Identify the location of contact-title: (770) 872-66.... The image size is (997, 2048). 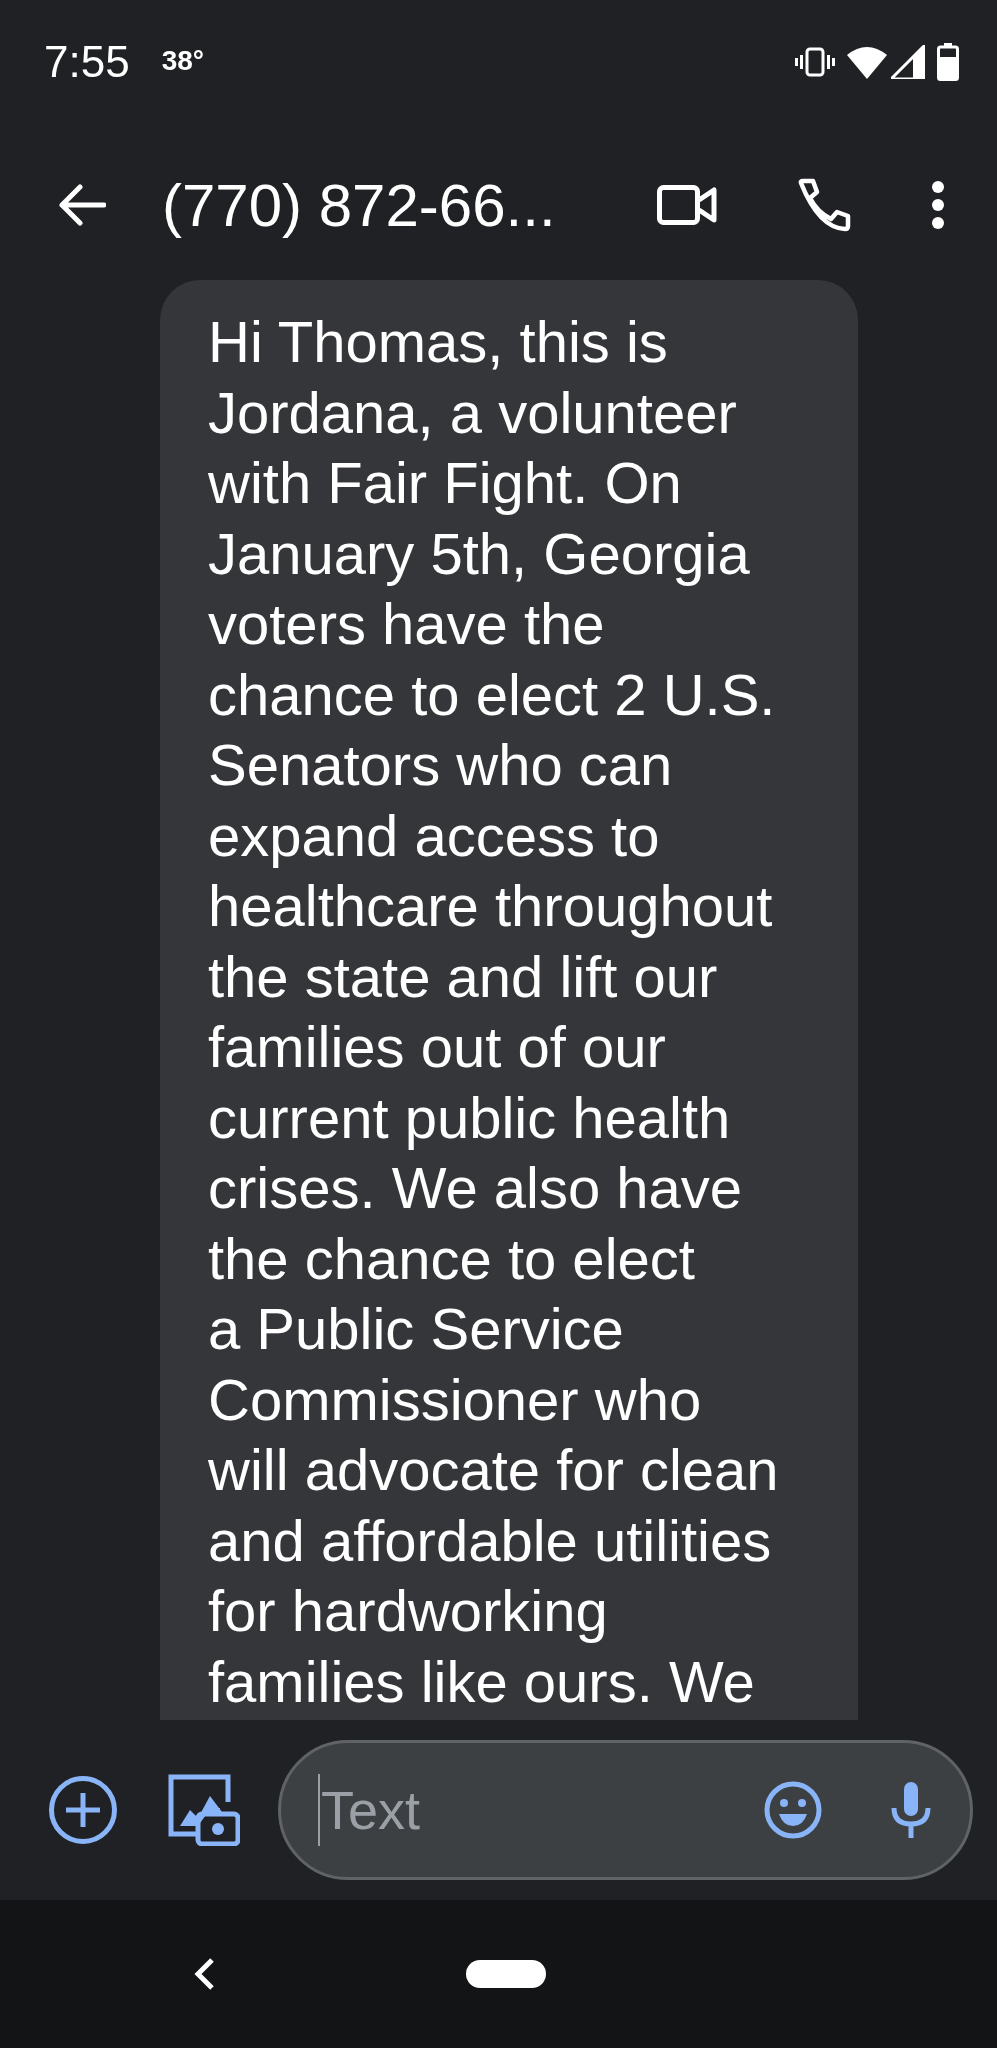
(359, 205).